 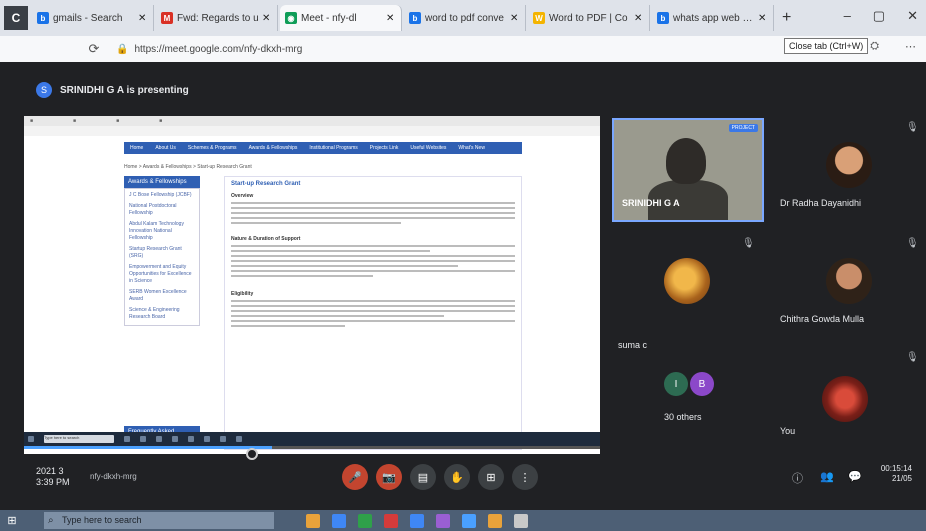 I want to click on shared-main-title: Start-up Research Grant, so click(x=266, y=184).